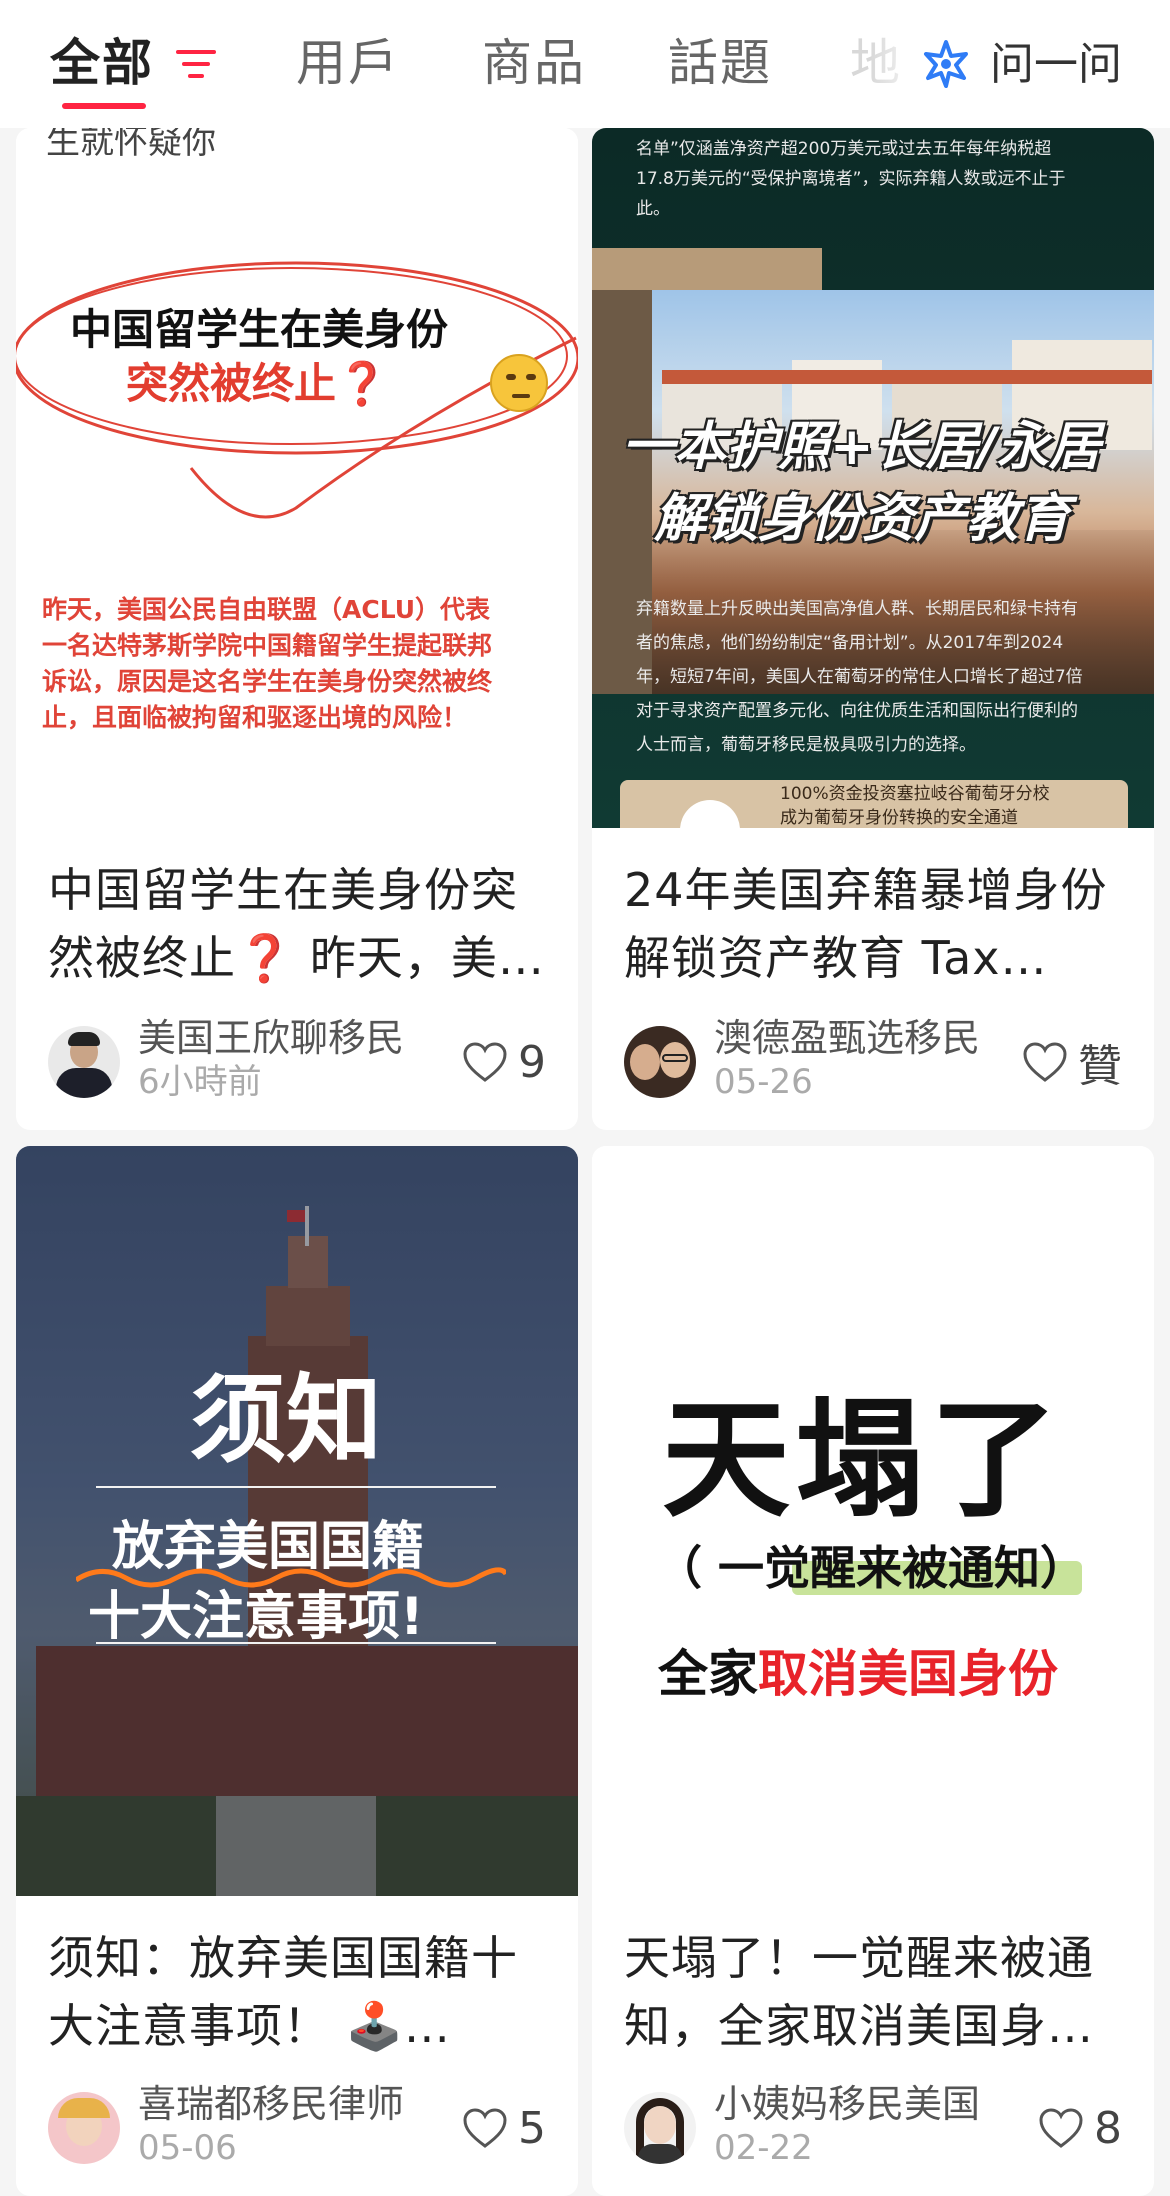 Image resolution: width=1170 pixels, height=2196 pixels. Describe the element at coordinates (763, 1082) in the screenshot. I see `post-date: 05-26` at that location.